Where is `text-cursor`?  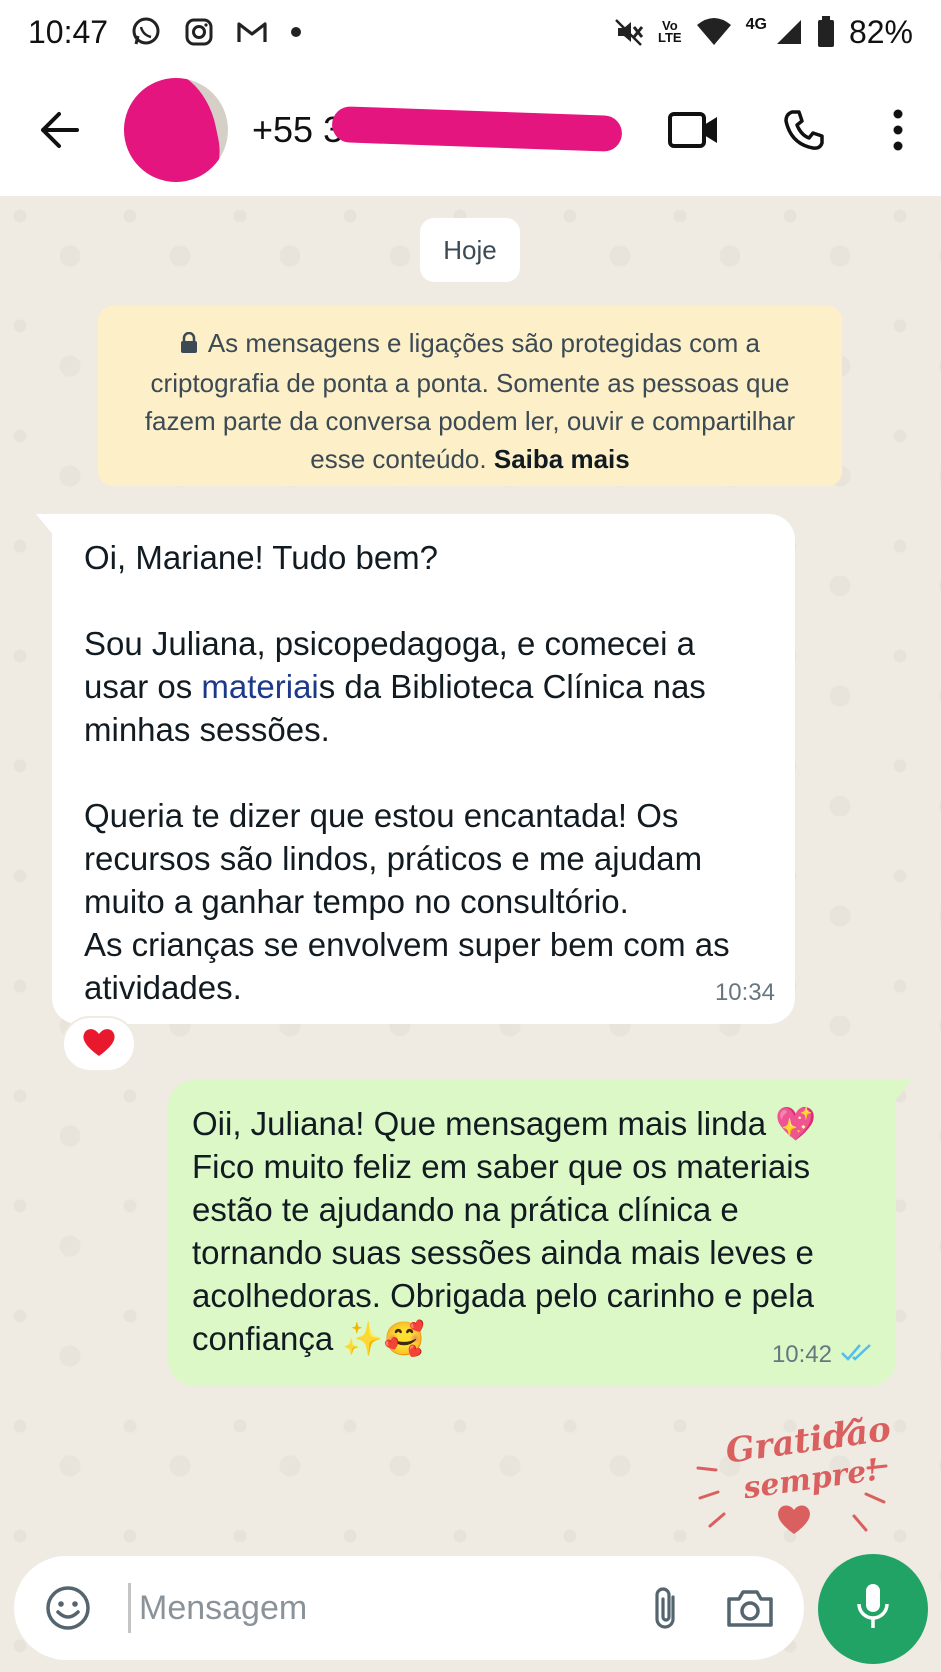
text-cursor is located at coordinates (129, 1608).